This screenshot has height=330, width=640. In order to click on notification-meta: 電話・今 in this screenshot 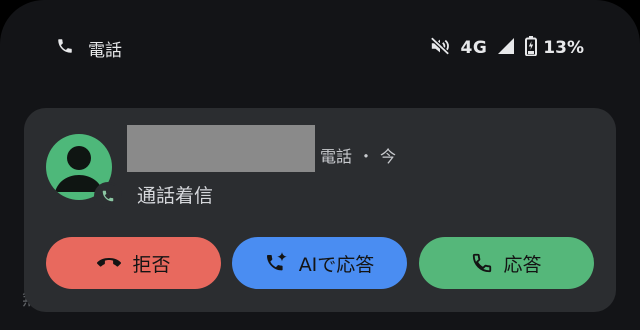, I will do `click(358, 155)`.